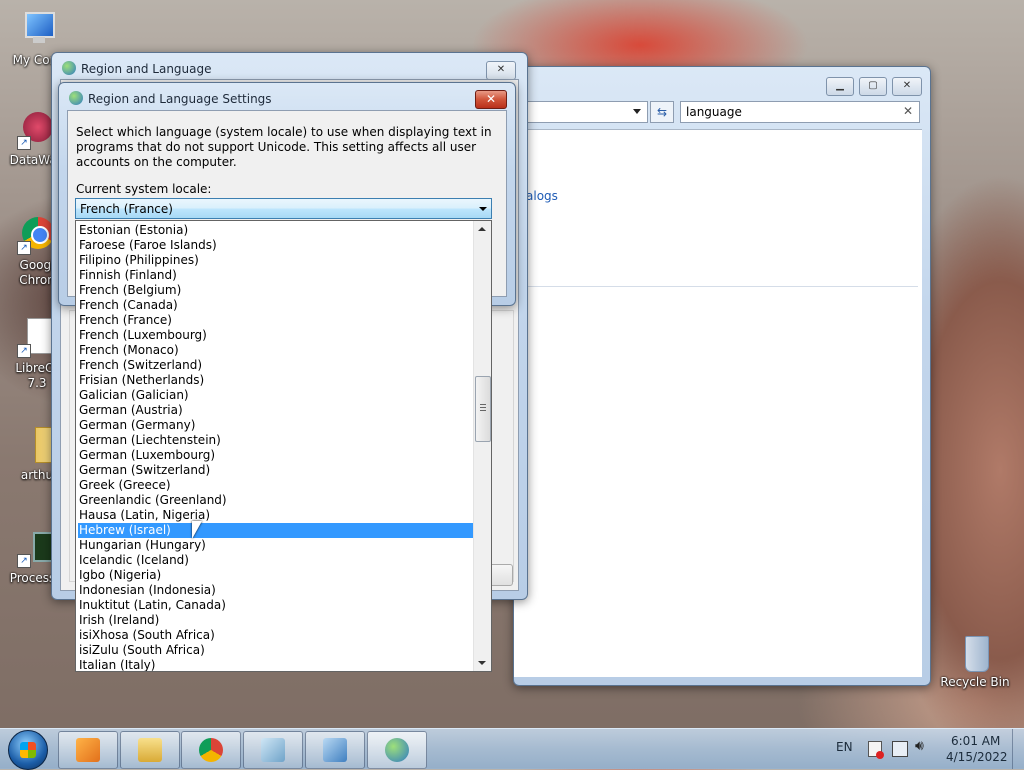  What do you see at coordinates (276, 664) in the screenshot?
I see `locale-option: Italian (Italy)` at bounding box center [276, 664].